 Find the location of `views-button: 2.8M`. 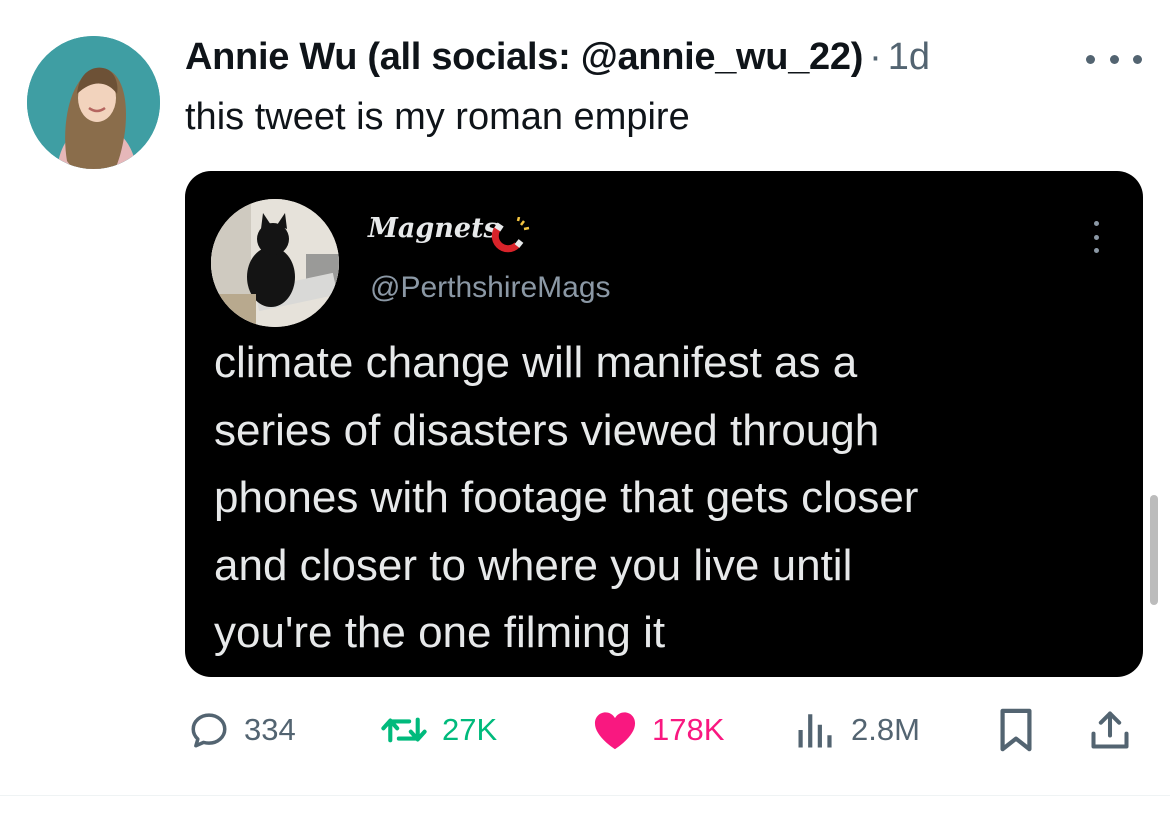

views-button: 2.8M is located at coordinates (857, 730).